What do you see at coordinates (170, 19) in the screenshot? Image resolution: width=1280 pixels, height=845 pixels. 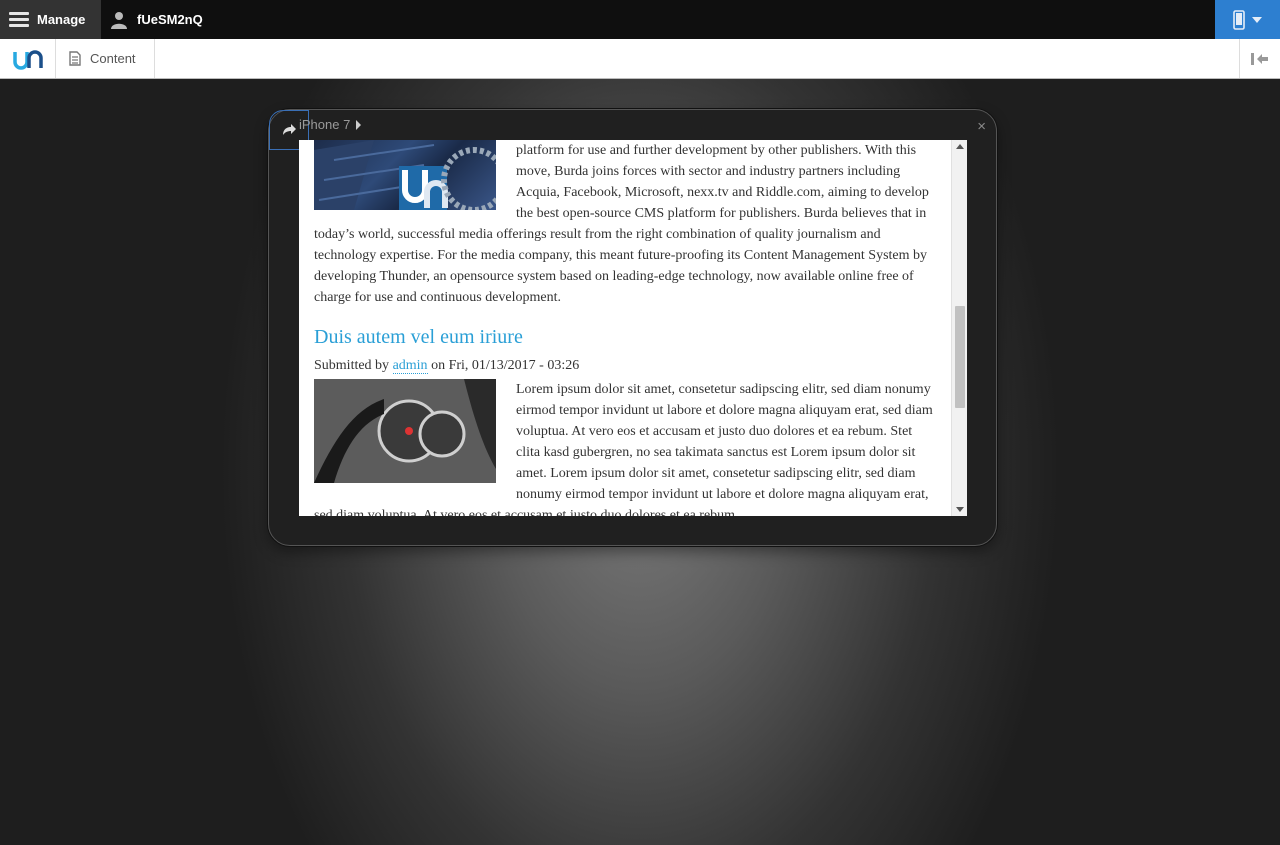 I see `user-name: fUeSM2nQ` at bounding box center [170, 19].